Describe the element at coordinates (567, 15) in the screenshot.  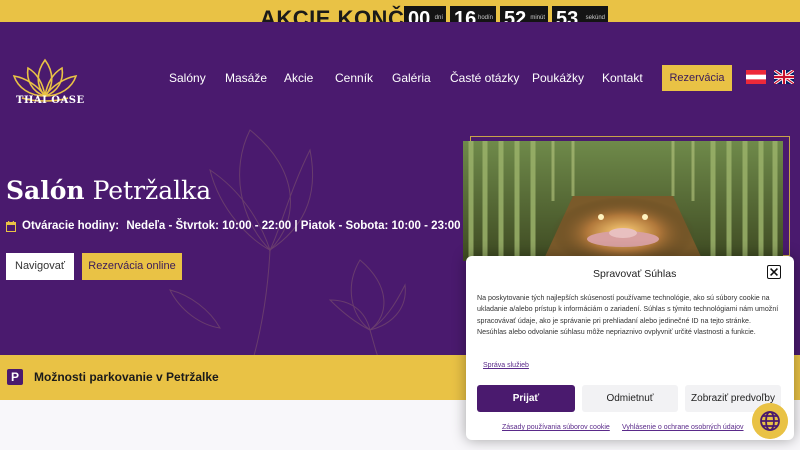
I see `countdown-value: 53` at that location.